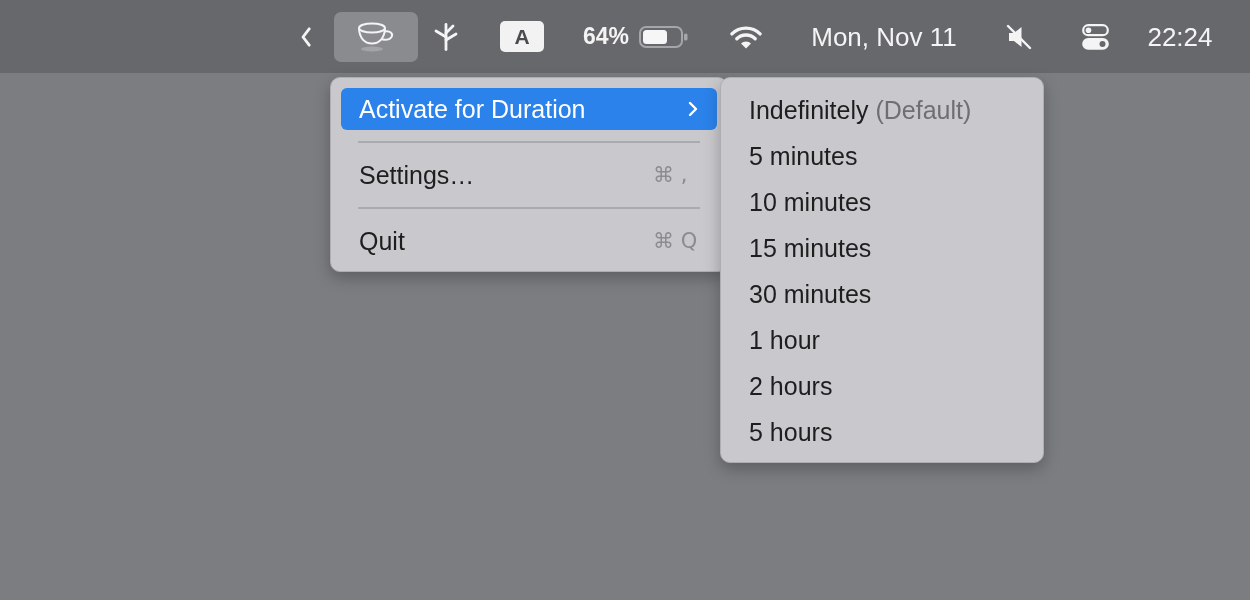 The image size is (1250, 600). I want to click on muted-speaker-icon, so click(1019, 36).